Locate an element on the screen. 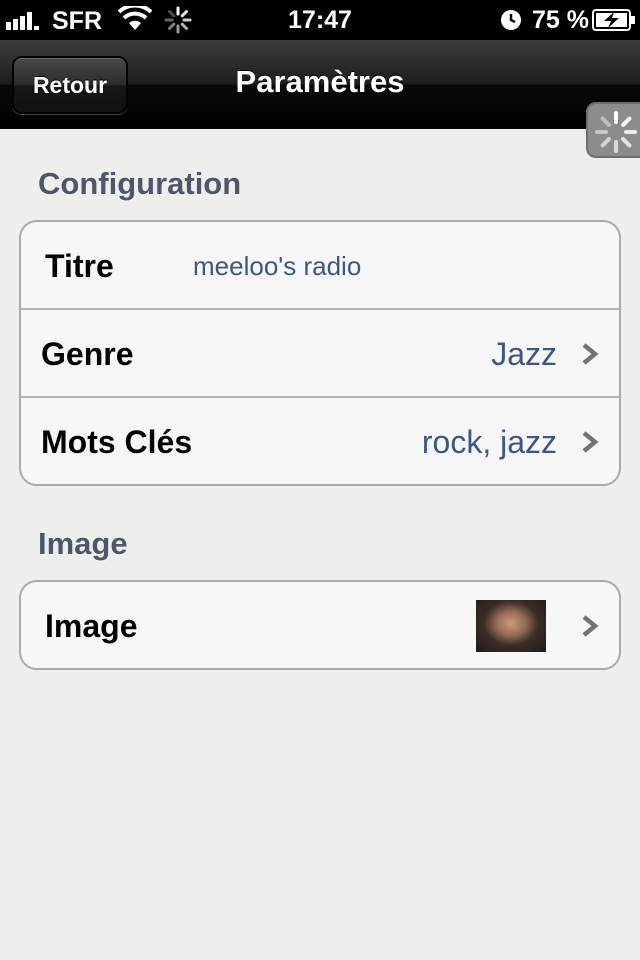 The height and width of the screenshot is (960, 640). status-bar: SFR 17:47 75 % is located at coordinates (320, 20).